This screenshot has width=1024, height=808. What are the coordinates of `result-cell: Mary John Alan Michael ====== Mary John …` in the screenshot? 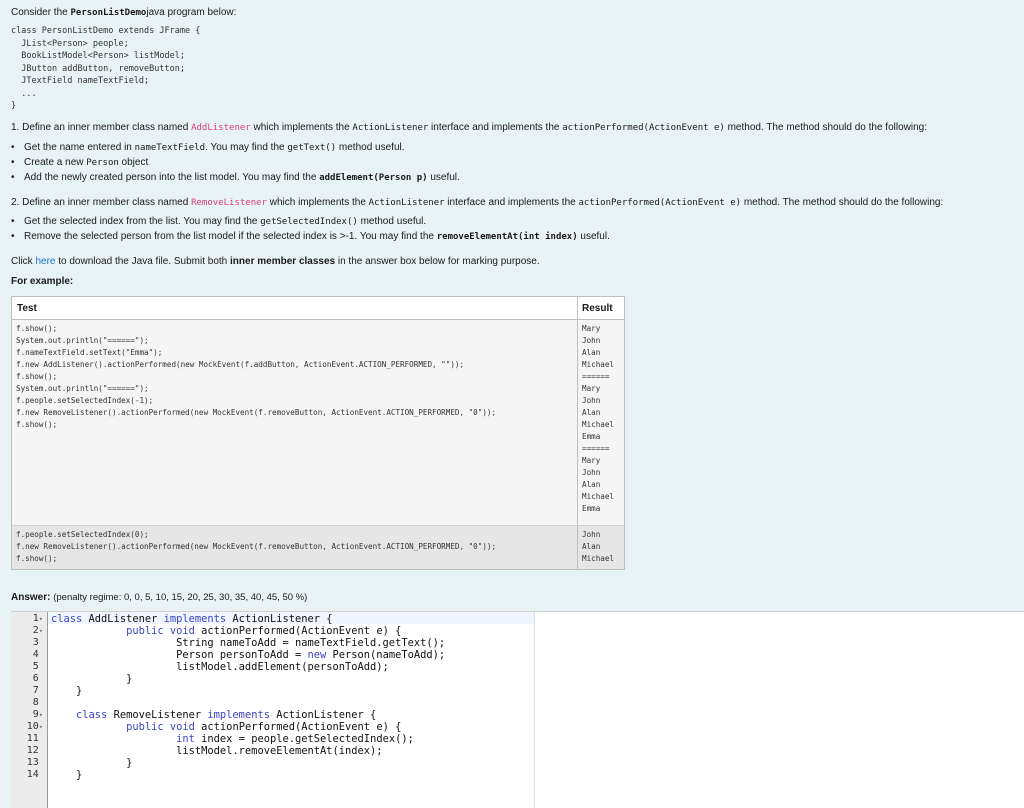 It's located at (598, 418).